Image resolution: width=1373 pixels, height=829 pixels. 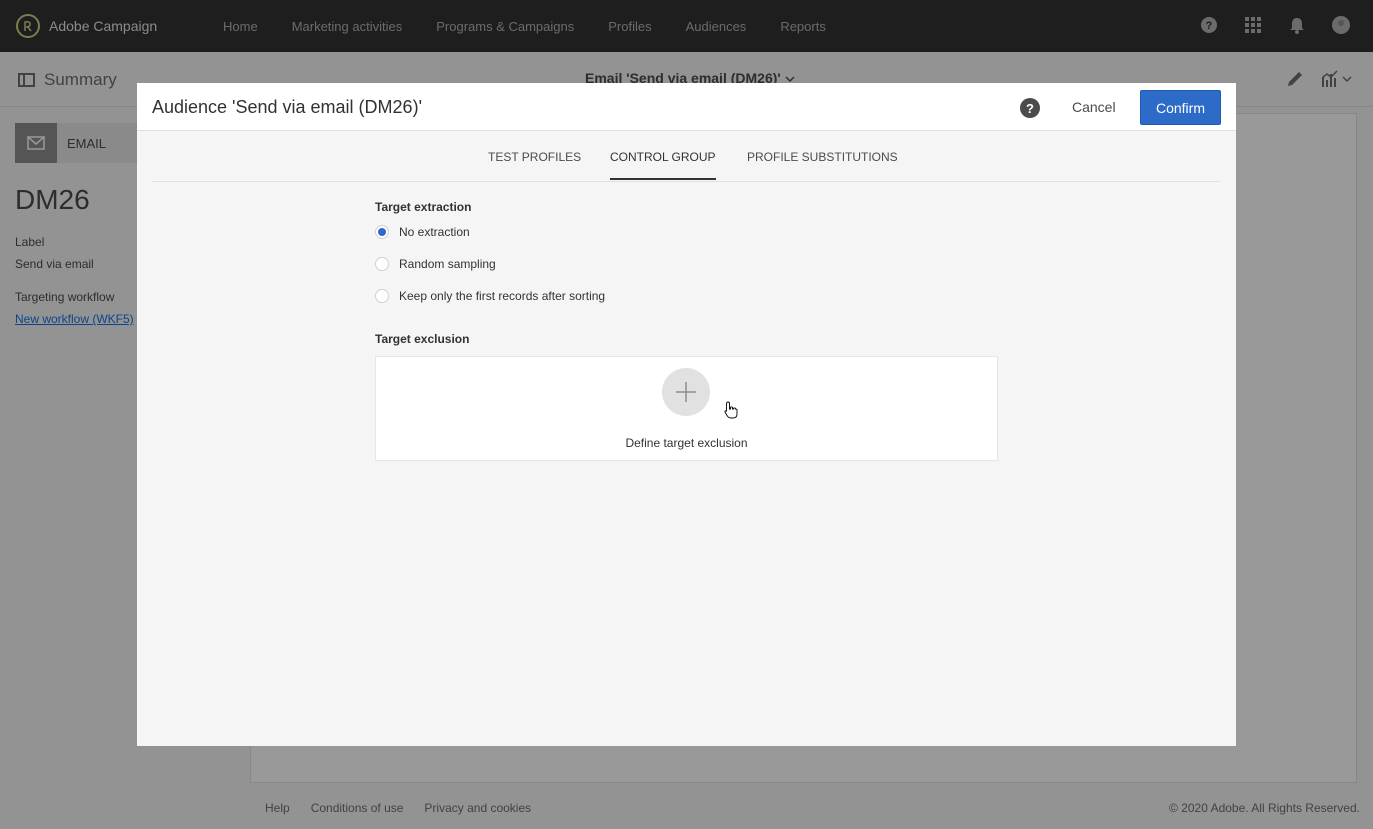 What do you see at coordinates (731, 412) in the screenshot?
I see `hand-pointer-cursor-icon` at bounding box center [731, 412].